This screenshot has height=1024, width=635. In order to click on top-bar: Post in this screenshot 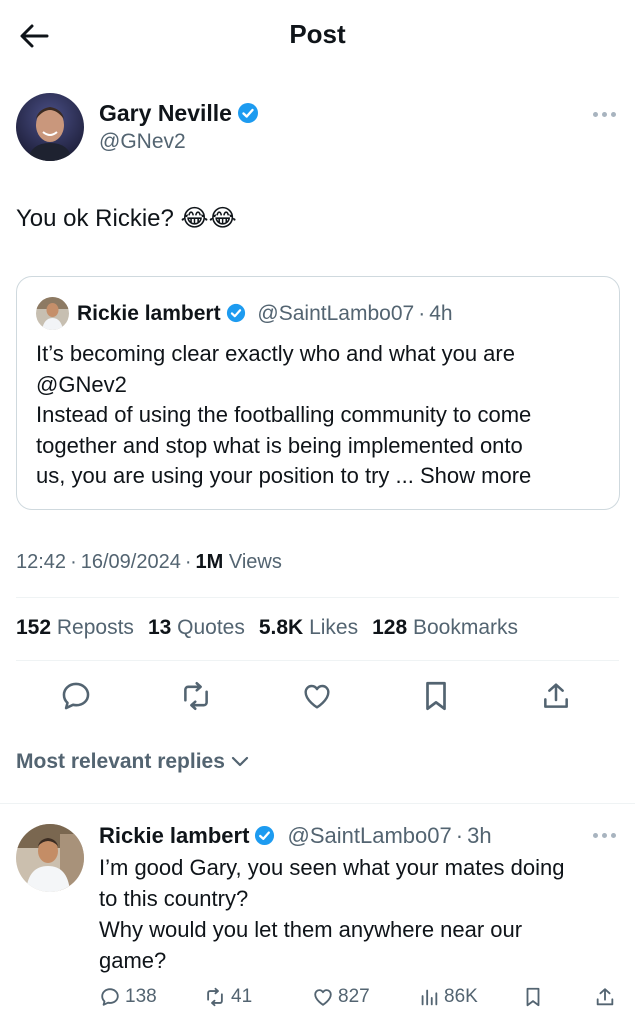, I will do `click(317, 35)`.